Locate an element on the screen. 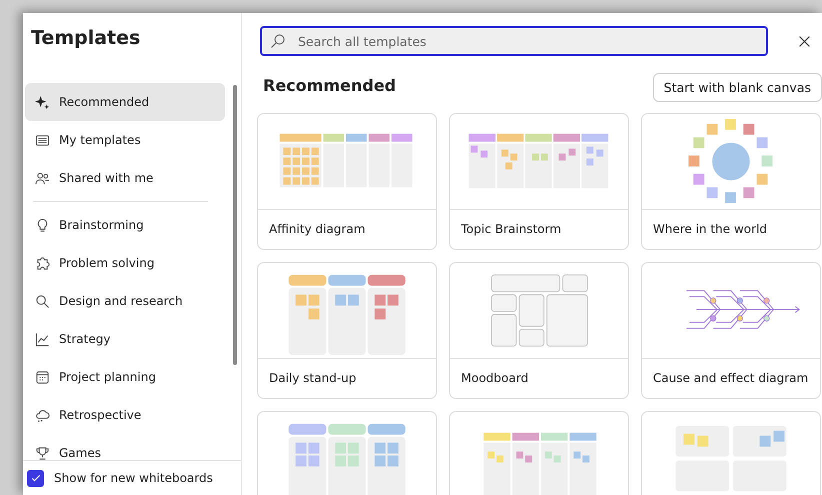 The height and width of the screenshot is (495, 822). search-field: Search all templates is located at coordinates (514, 41).